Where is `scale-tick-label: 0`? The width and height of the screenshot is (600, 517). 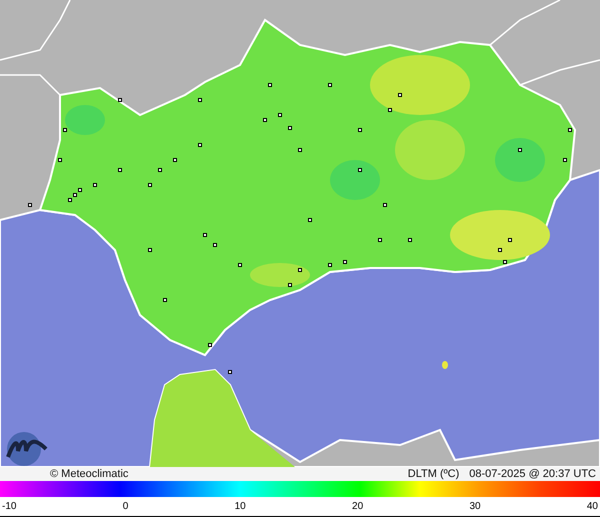
scale-tick-label: 0 is located at coordinates (125, 506).